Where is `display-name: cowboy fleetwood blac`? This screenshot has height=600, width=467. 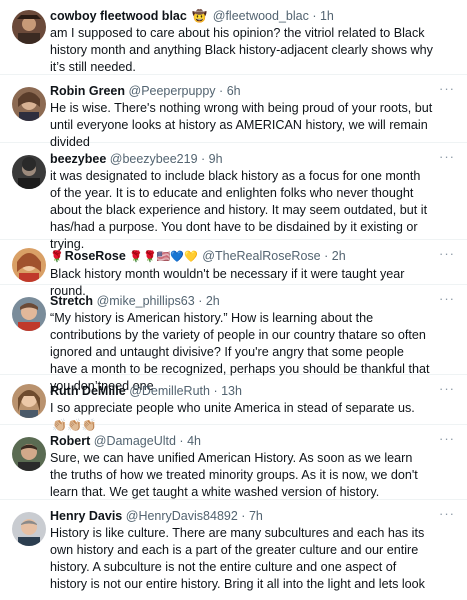 display-name: cowboy fleetwood blac is located at coordinates (118, 16).